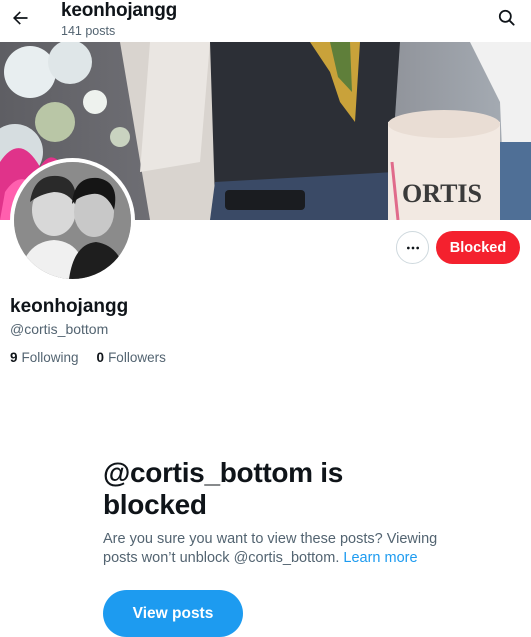 The height and width of the screenshot is (637, 531). I want to click on following-label: Following, so click(50, 357).